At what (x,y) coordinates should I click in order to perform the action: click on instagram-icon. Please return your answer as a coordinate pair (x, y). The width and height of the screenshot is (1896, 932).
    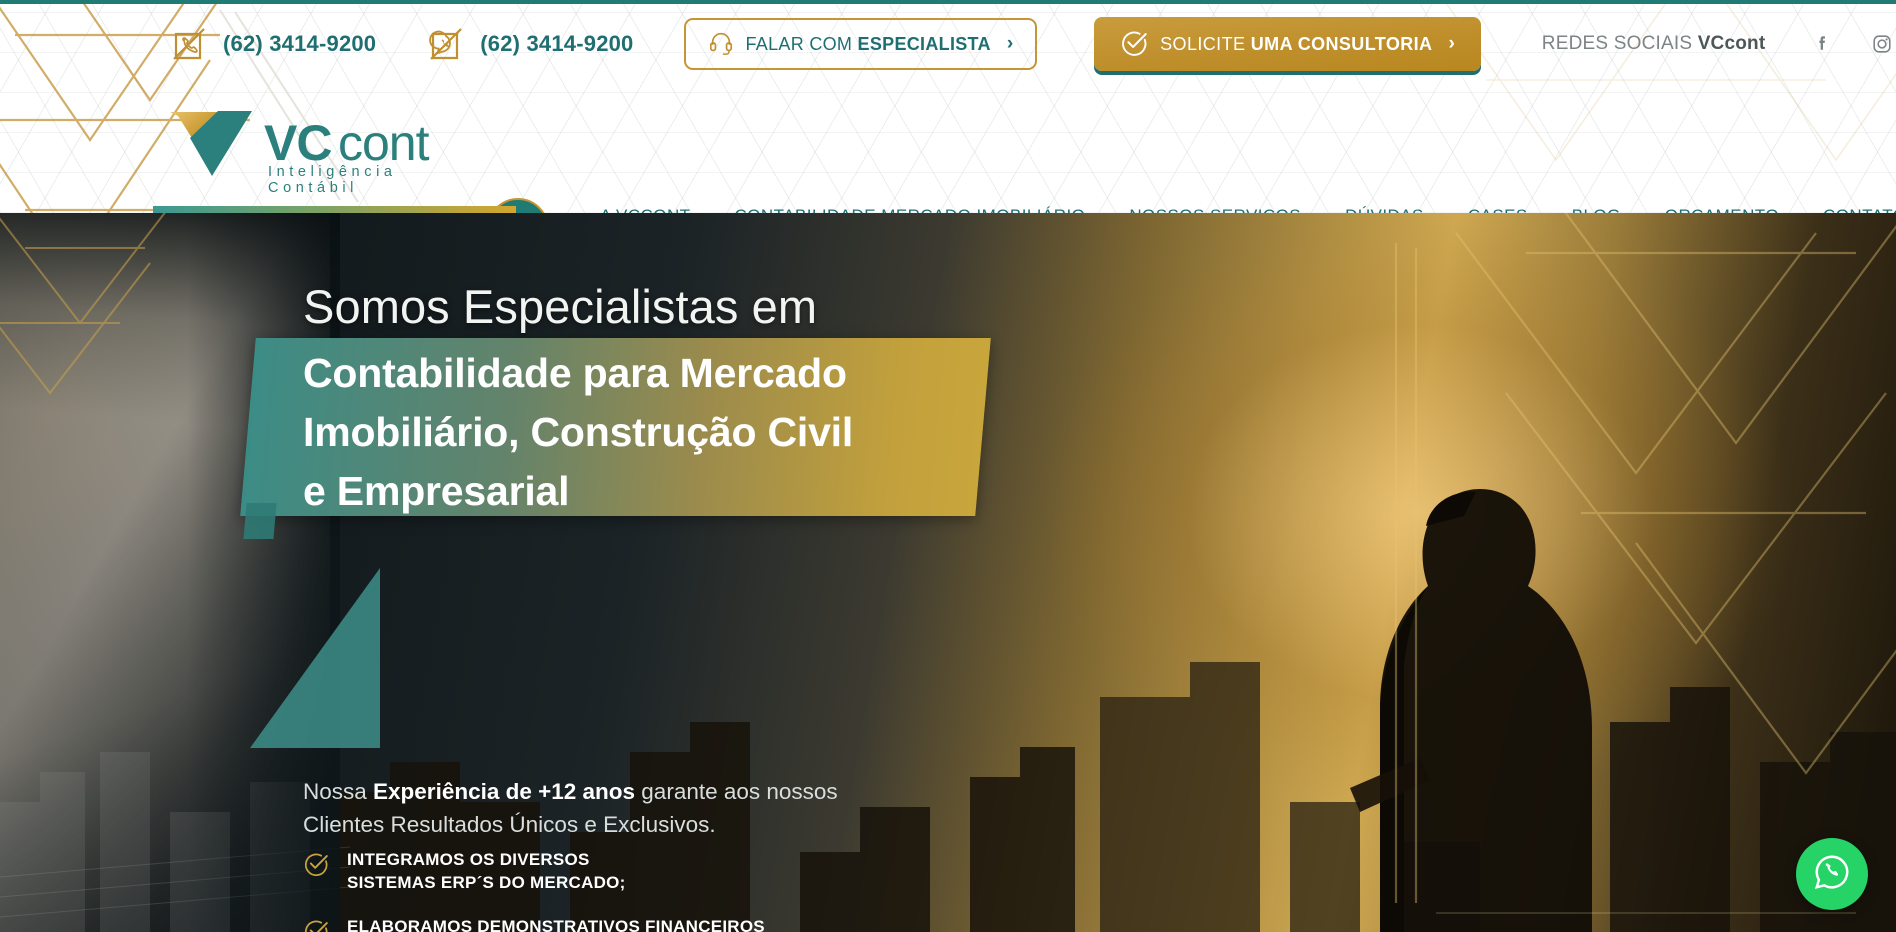
    Looking at the image, I should click on (1880, 44).